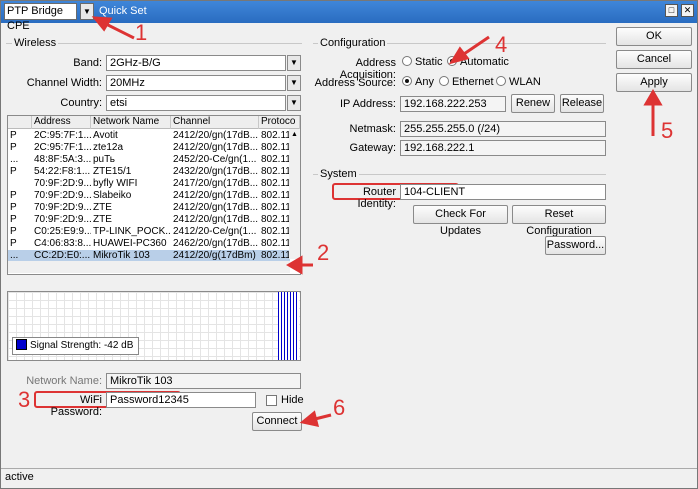  I want to click on annotation-number-4: 4, so click(501, 44).